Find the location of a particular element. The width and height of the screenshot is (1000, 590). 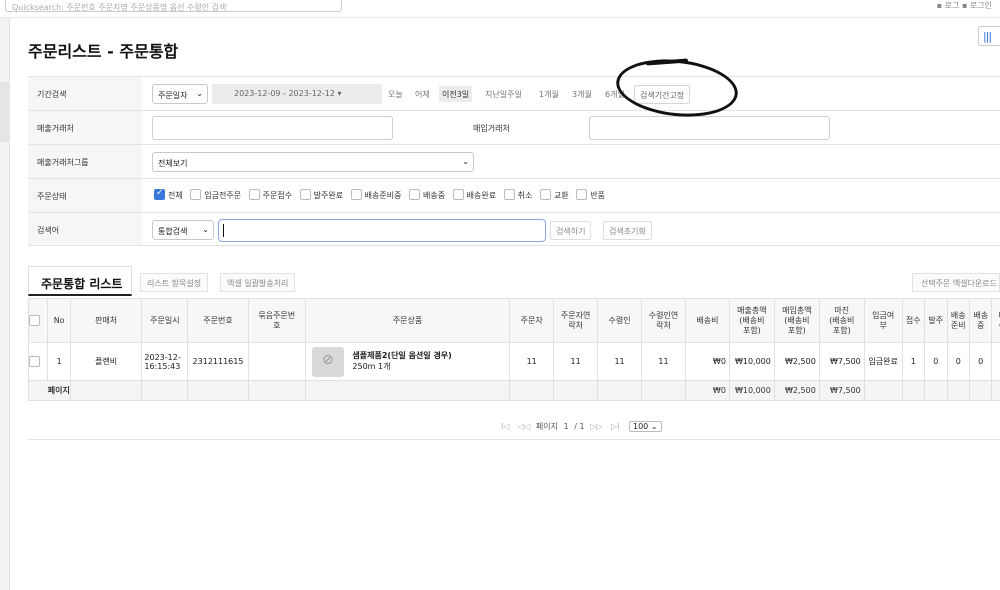

keyword-type-select: 통합검색 ⌄ is located at coordinates (183, 230).